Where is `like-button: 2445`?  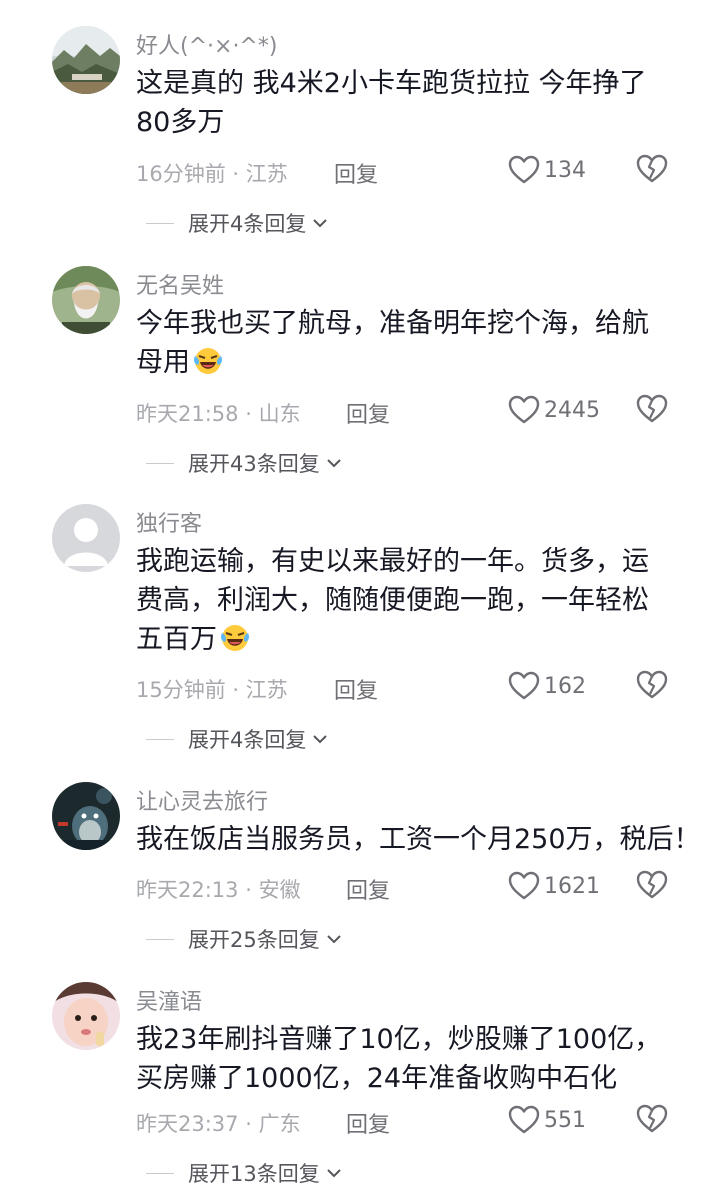
like-button: 2445 is located at coordinates (554, 410).